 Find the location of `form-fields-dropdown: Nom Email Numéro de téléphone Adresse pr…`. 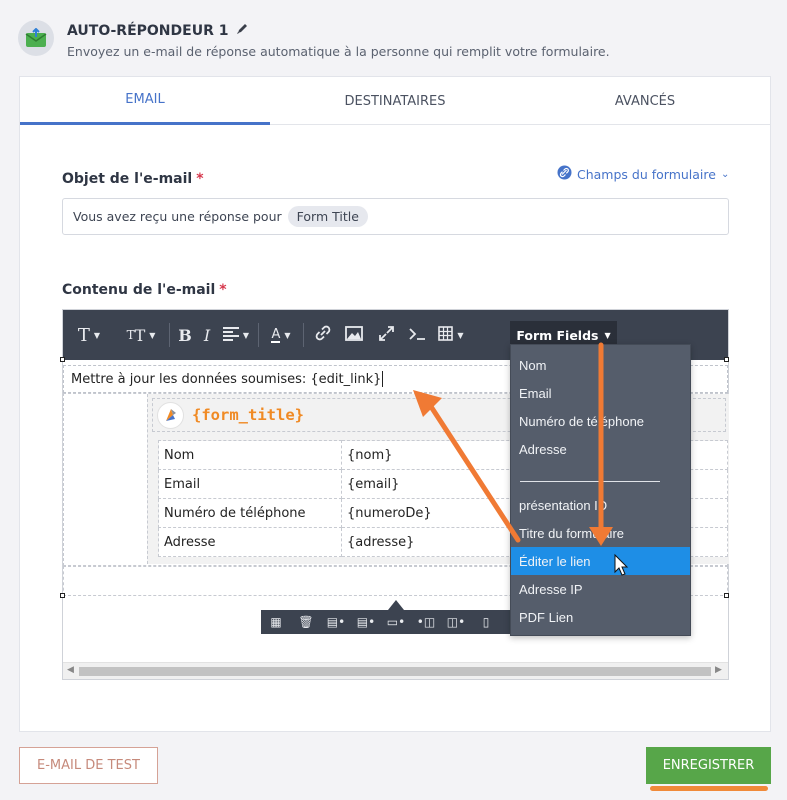

form-fields-dropdown: Nom Email Numéro de téléphone Adresse pr… is located at coordinates (600, 490).